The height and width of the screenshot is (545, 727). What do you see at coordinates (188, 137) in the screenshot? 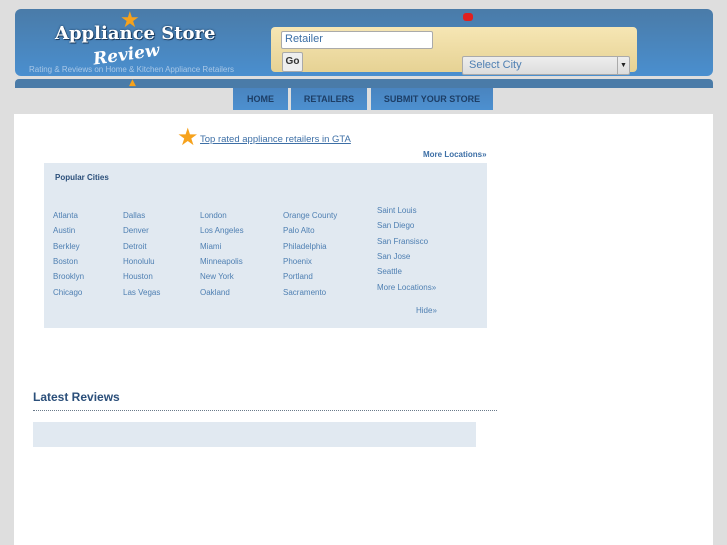
I see `star-icon: ★` at bounding box center [188, 137].